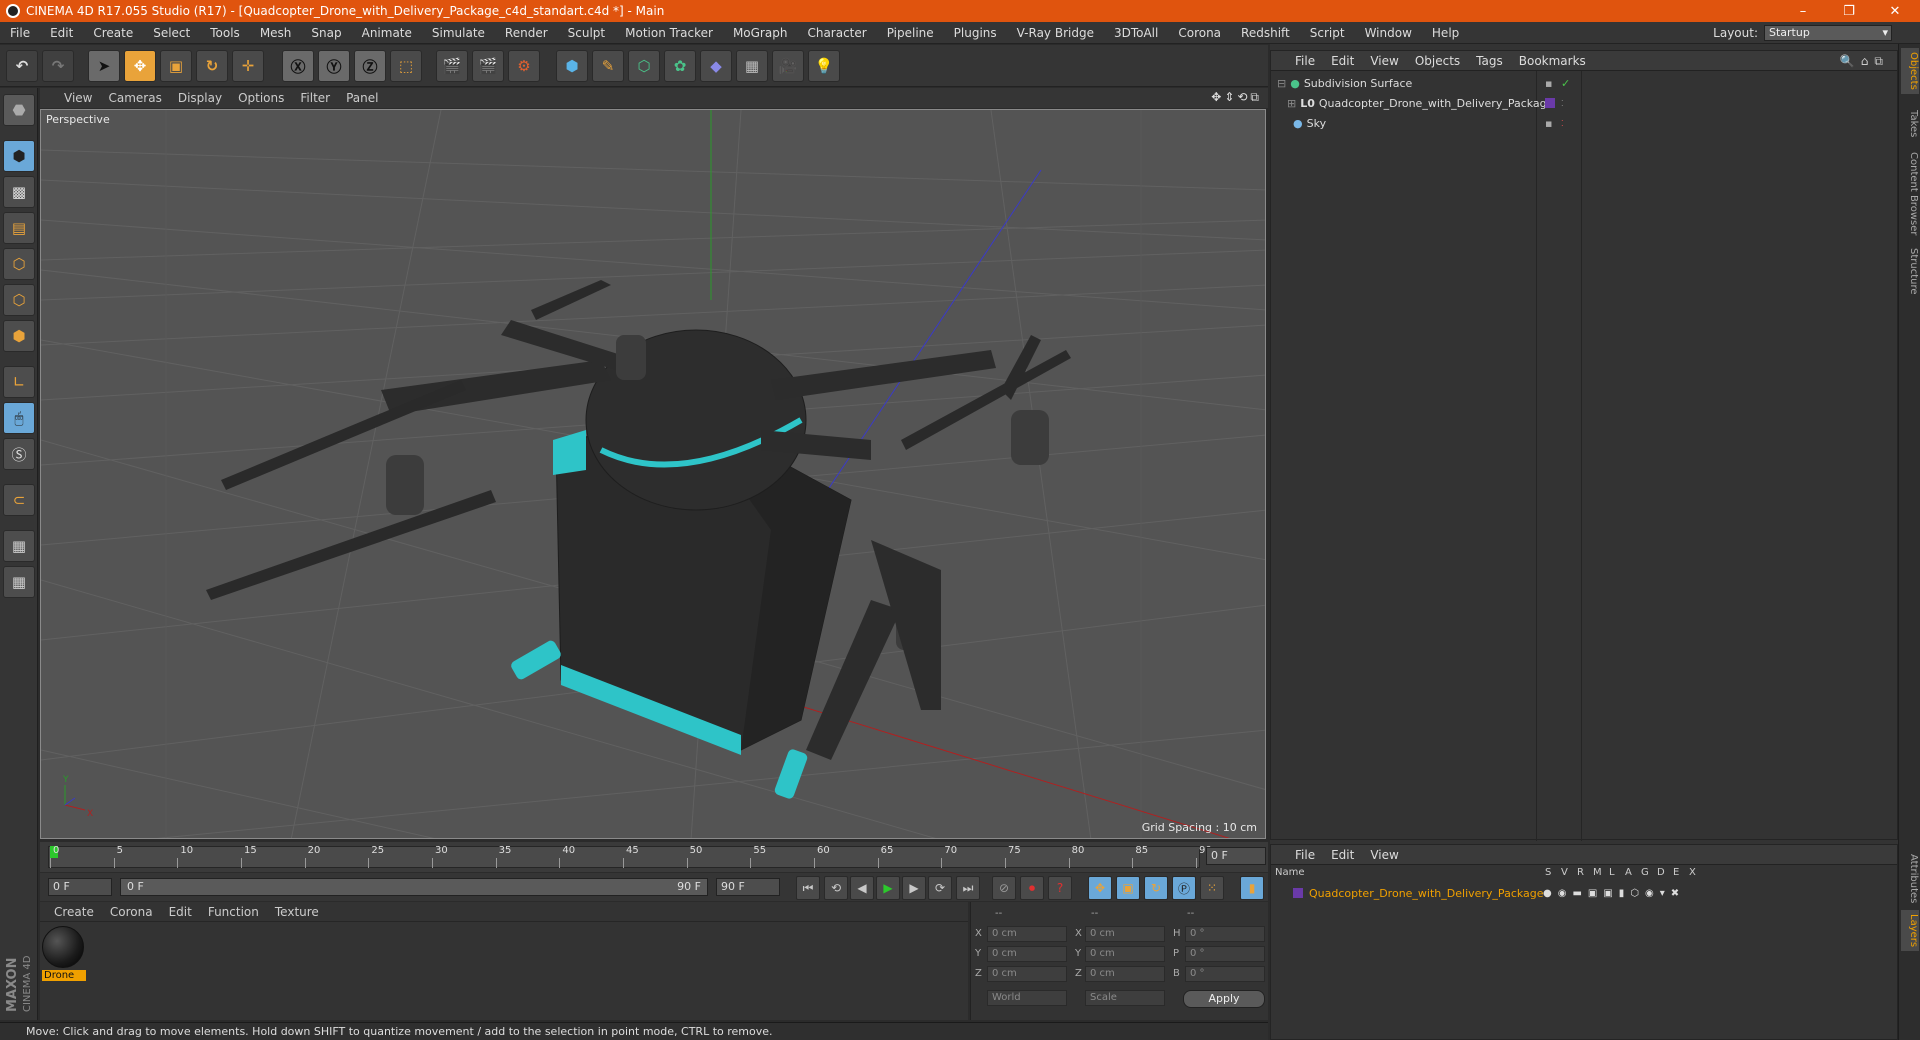 The image size is (1920, 1040). Describe the element at coordinates (1212, 888) in the screenshot. I see `key-pla-button: ⁙` at that location.